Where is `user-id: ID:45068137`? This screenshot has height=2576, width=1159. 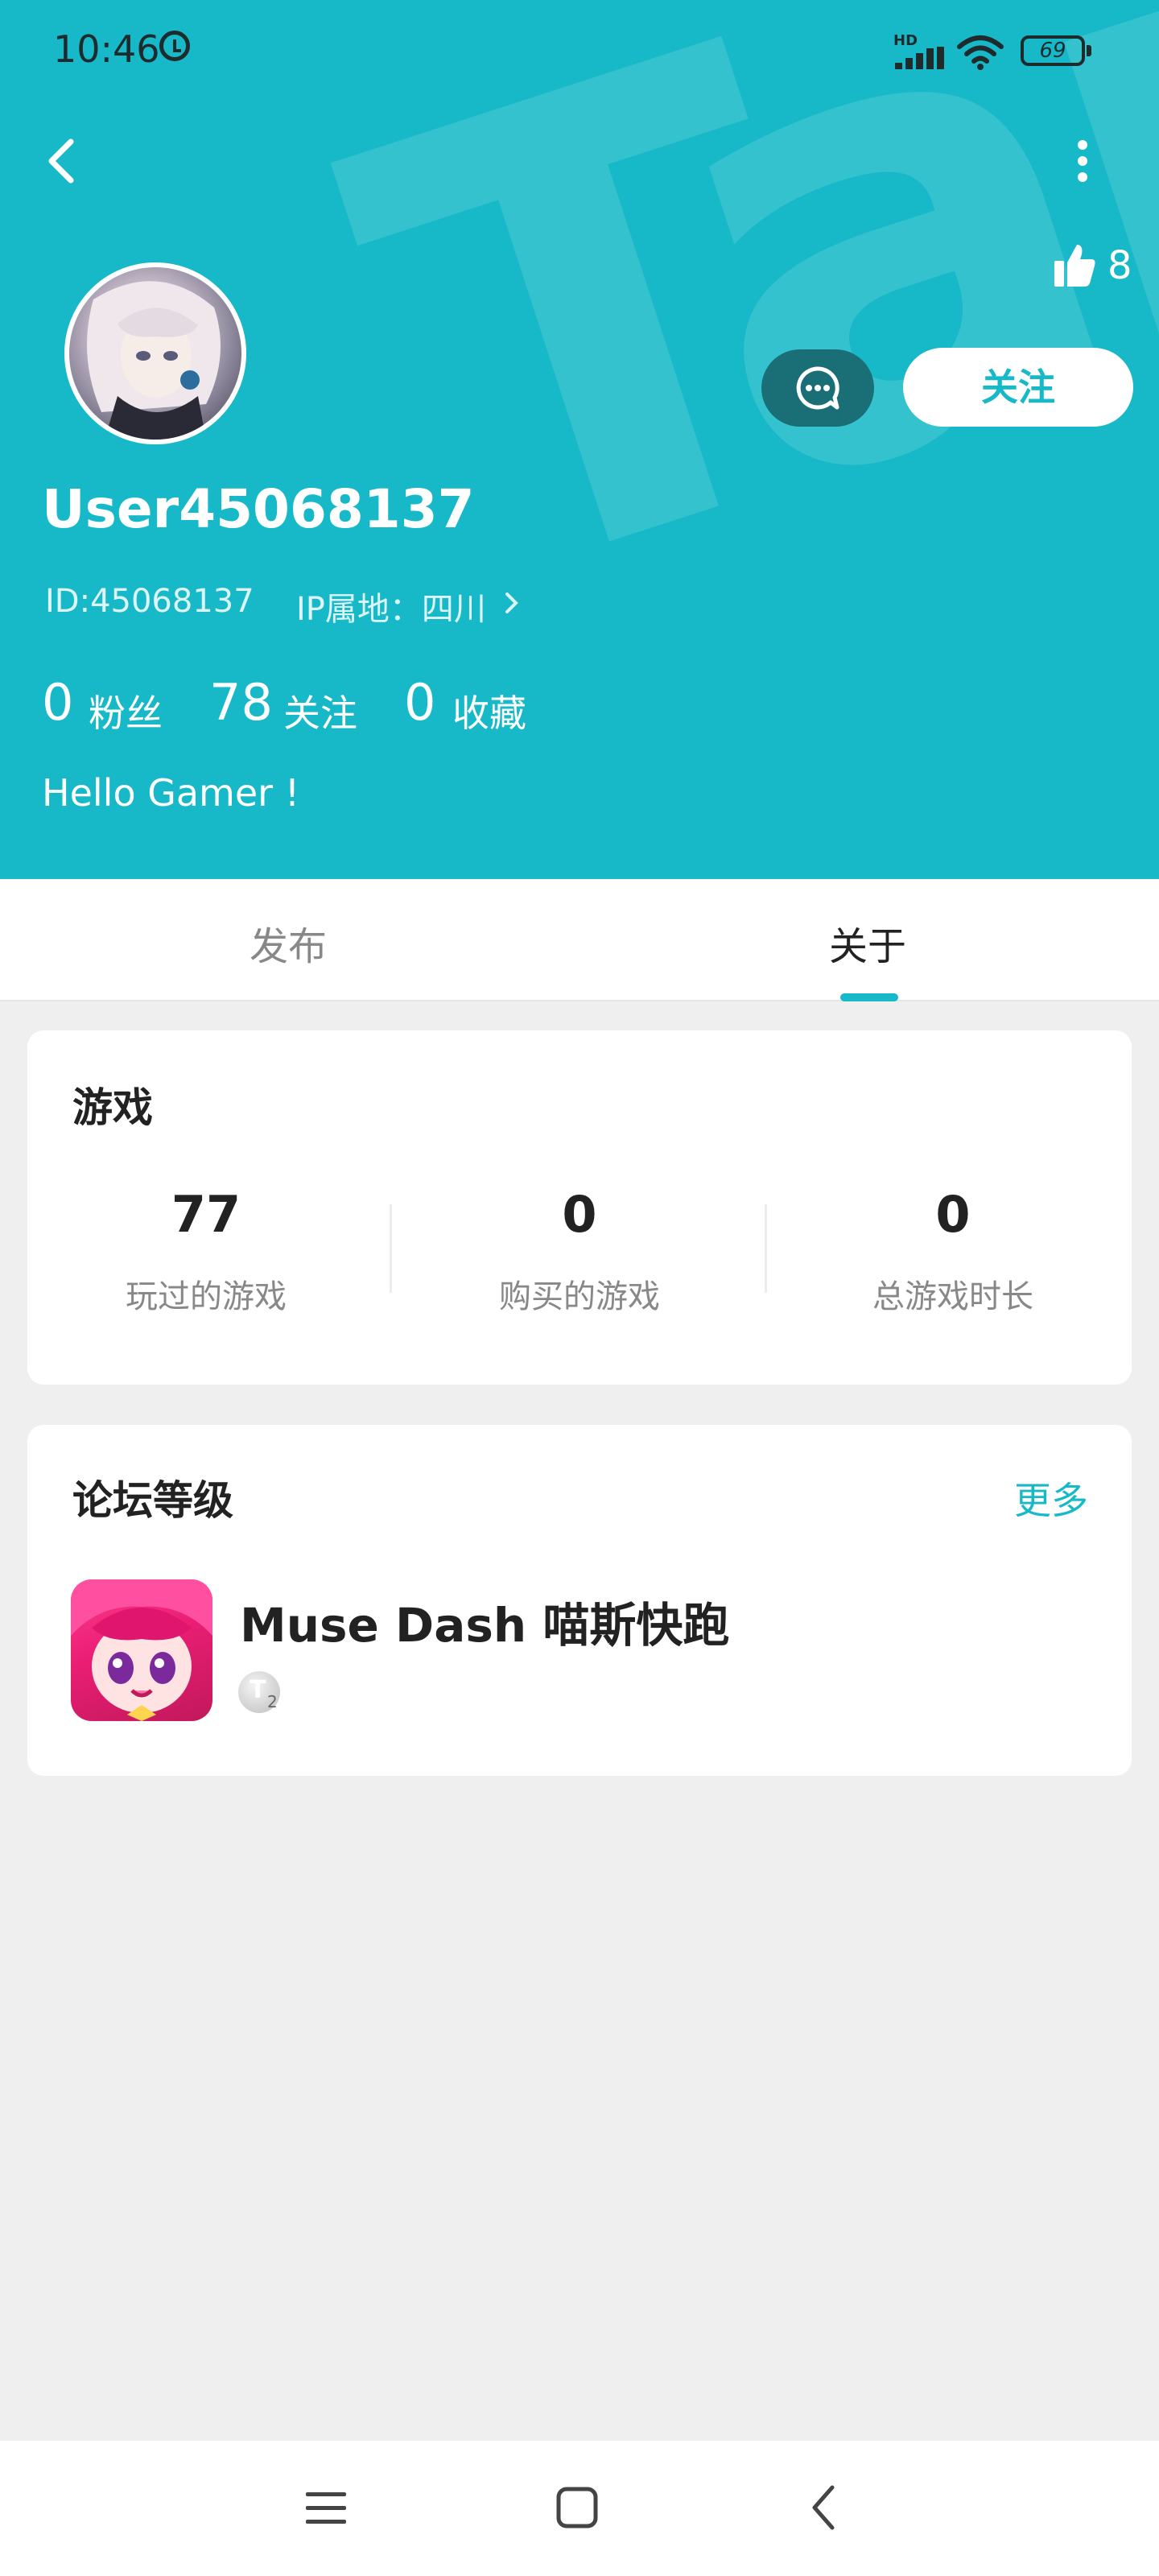 user-id: ID:45068137 is located at coordinates (149, 601).